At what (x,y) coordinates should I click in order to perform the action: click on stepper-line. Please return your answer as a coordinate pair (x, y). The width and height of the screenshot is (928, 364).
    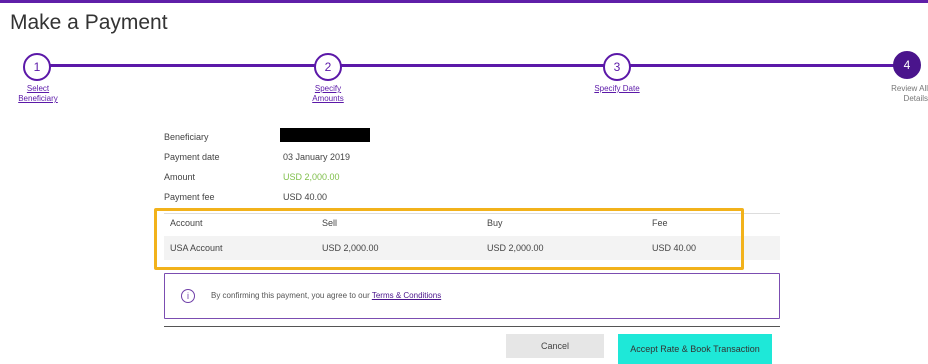
    Looking at the image, I should click on (471, 65).